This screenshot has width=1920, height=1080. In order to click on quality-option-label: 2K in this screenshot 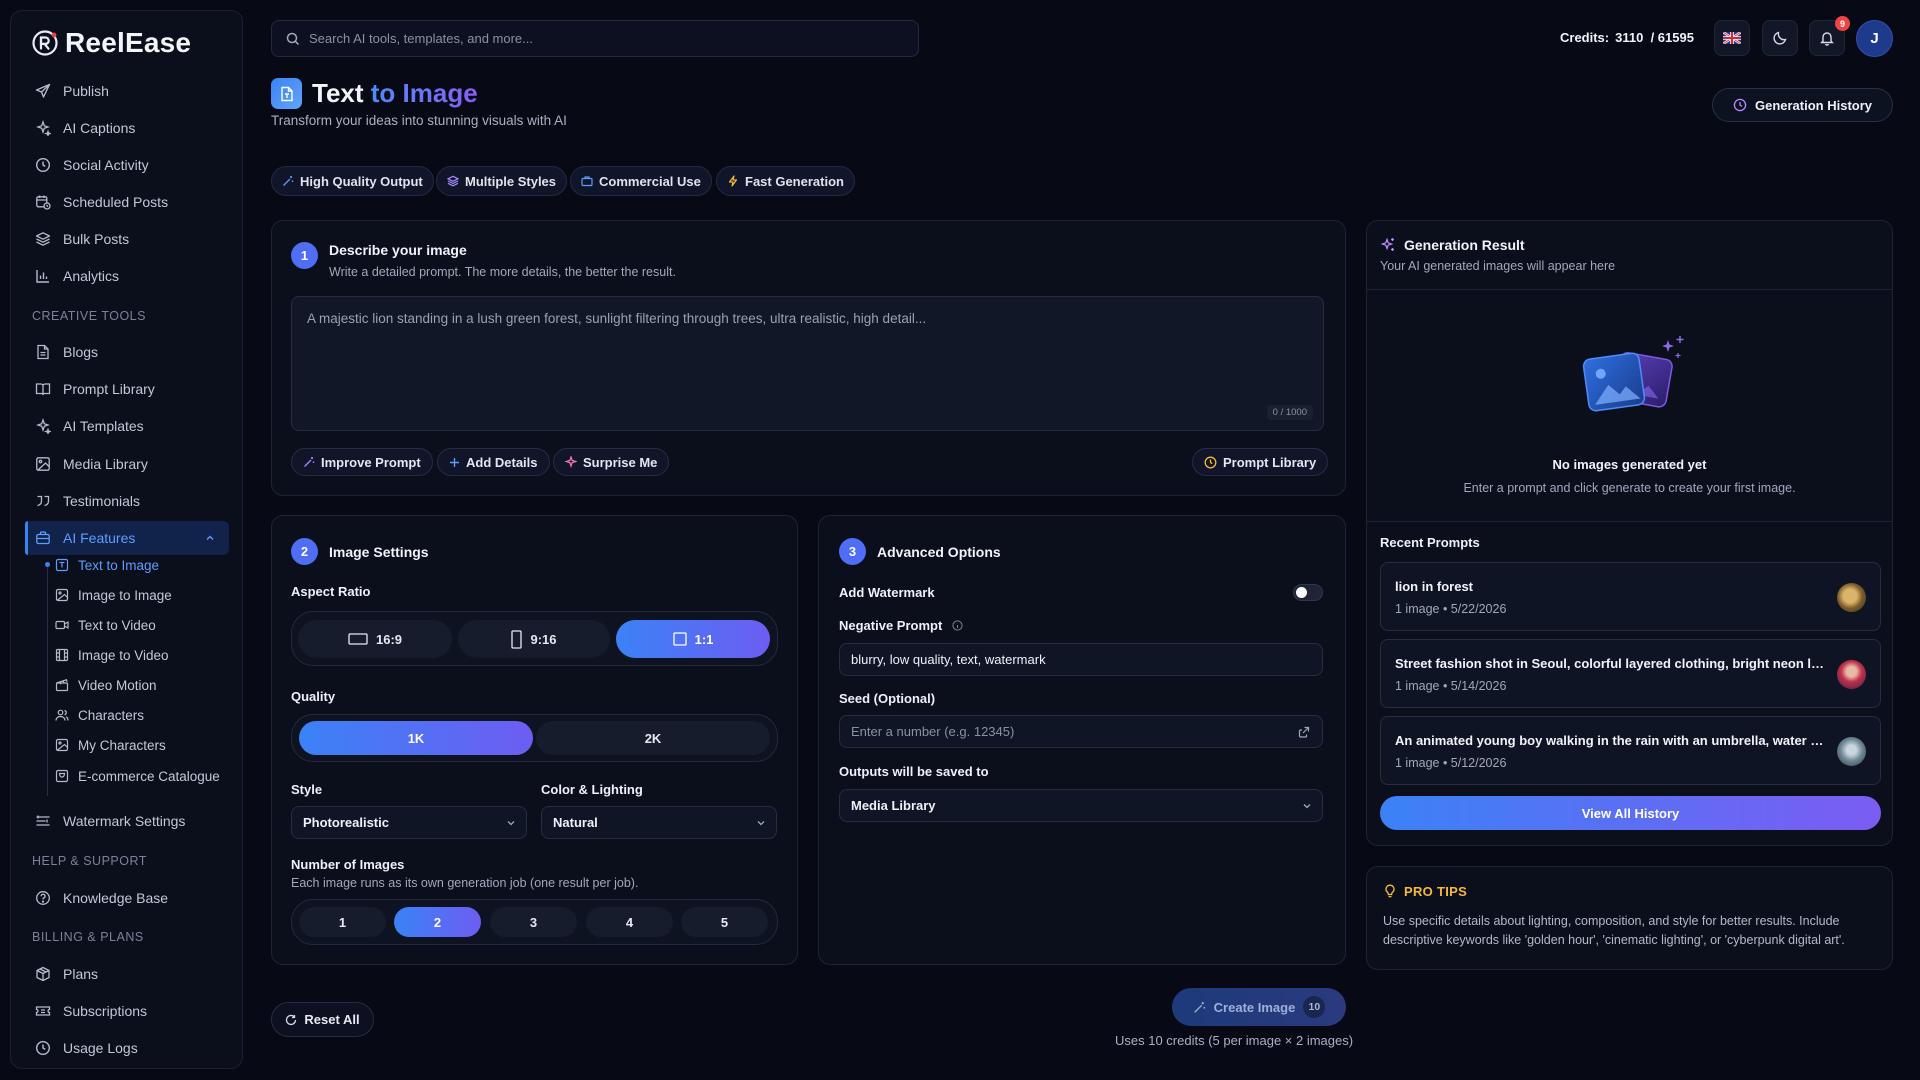, I will do `click(653, 738)`.